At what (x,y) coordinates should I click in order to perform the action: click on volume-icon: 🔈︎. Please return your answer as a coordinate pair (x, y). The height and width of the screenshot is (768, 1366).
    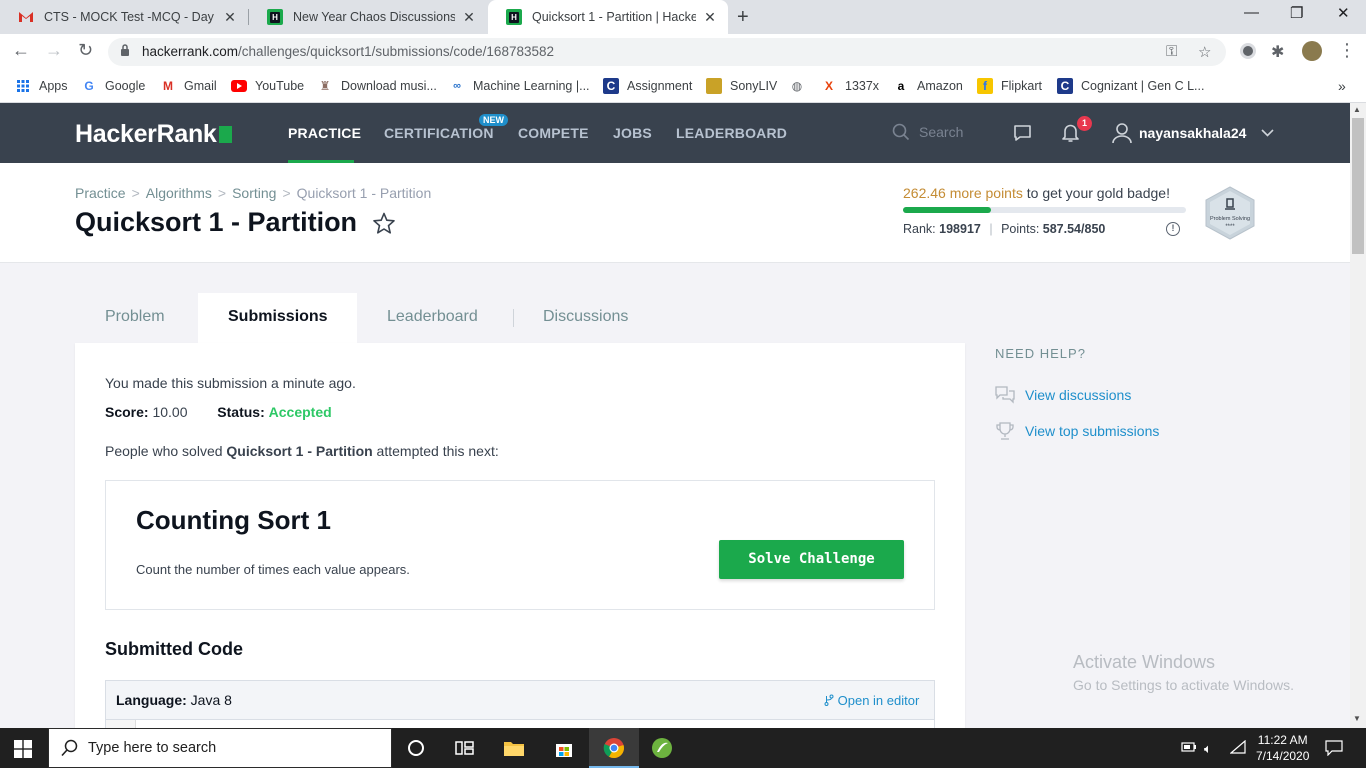
    Looking at the image, I should click on (1208, 749).